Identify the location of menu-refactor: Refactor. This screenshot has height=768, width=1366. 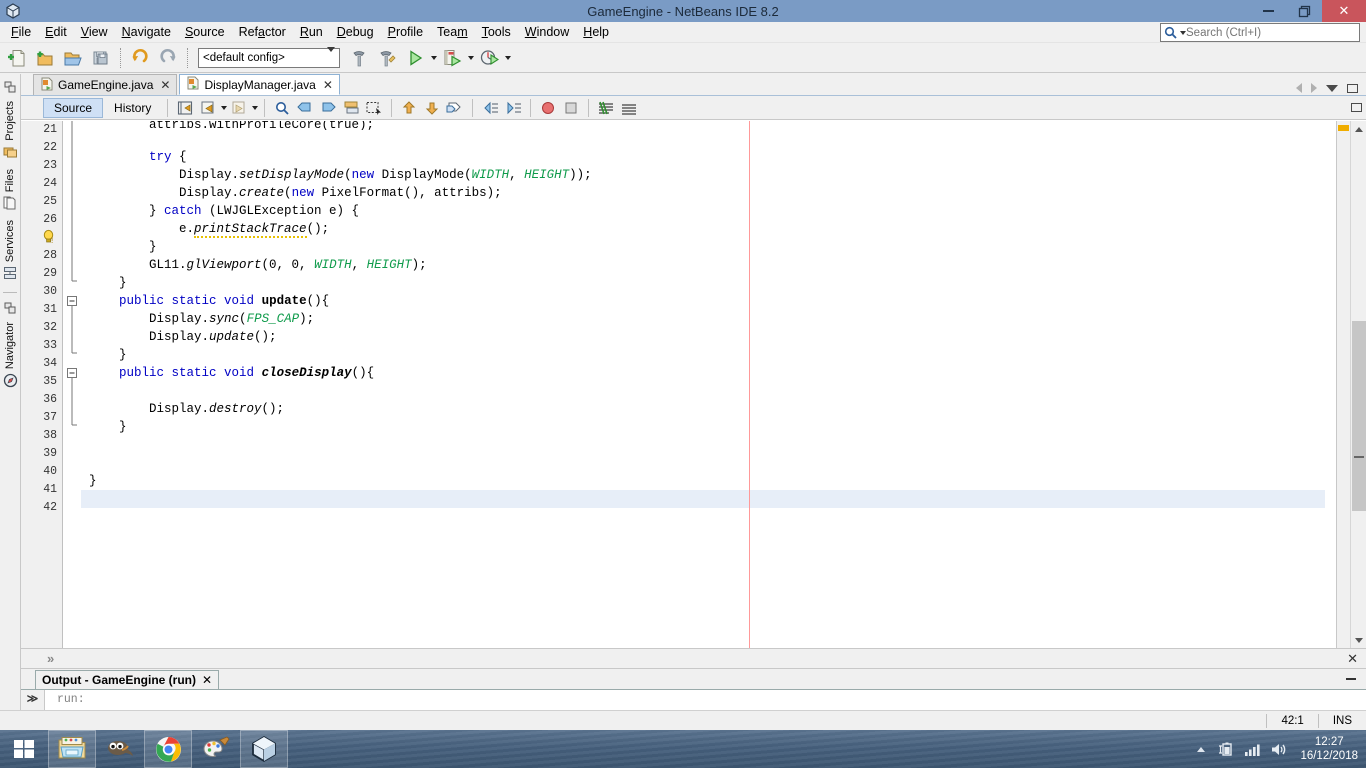
(262, 32).